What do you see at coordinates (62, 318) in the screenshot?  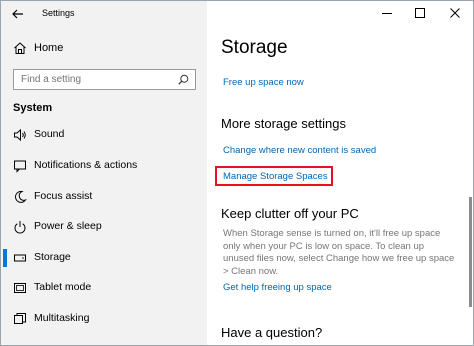 I see `sidebar-item-label: Multitasking` at bounding box center [62, 318].